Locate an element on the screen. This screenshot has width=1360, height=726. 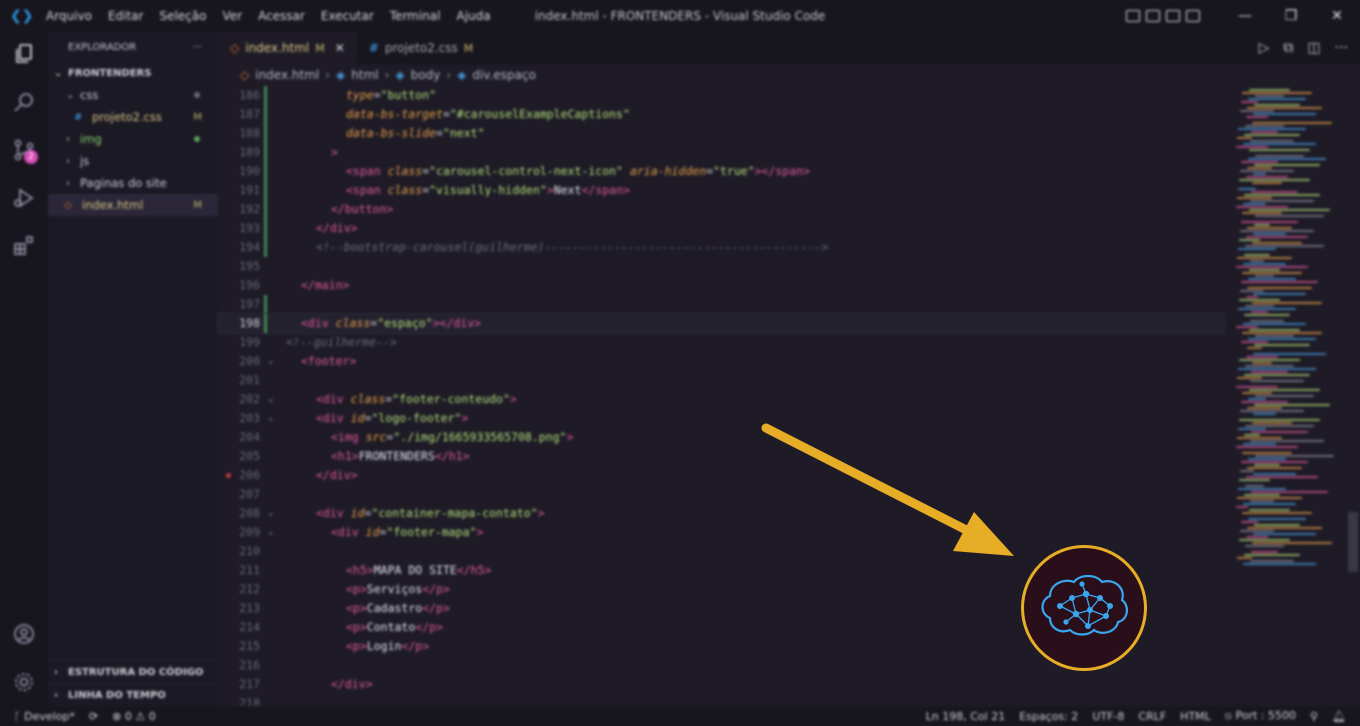
line-ending: CRLF is located at coordinates (1152, 716).